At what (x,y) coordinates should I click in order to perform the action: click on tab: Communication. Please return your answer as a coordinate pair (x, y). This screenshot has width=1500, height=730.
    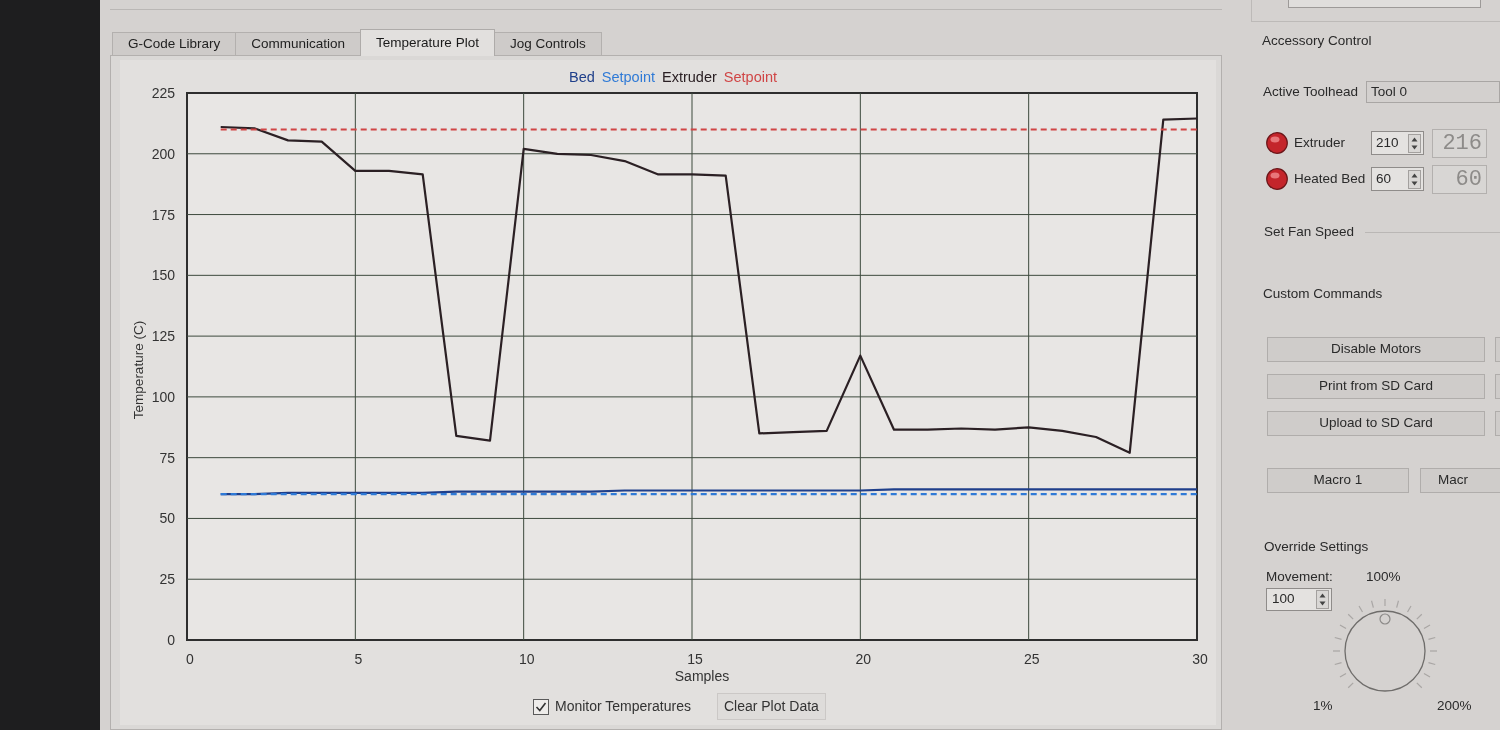
    Looking at the image, I should click on (298, 43).